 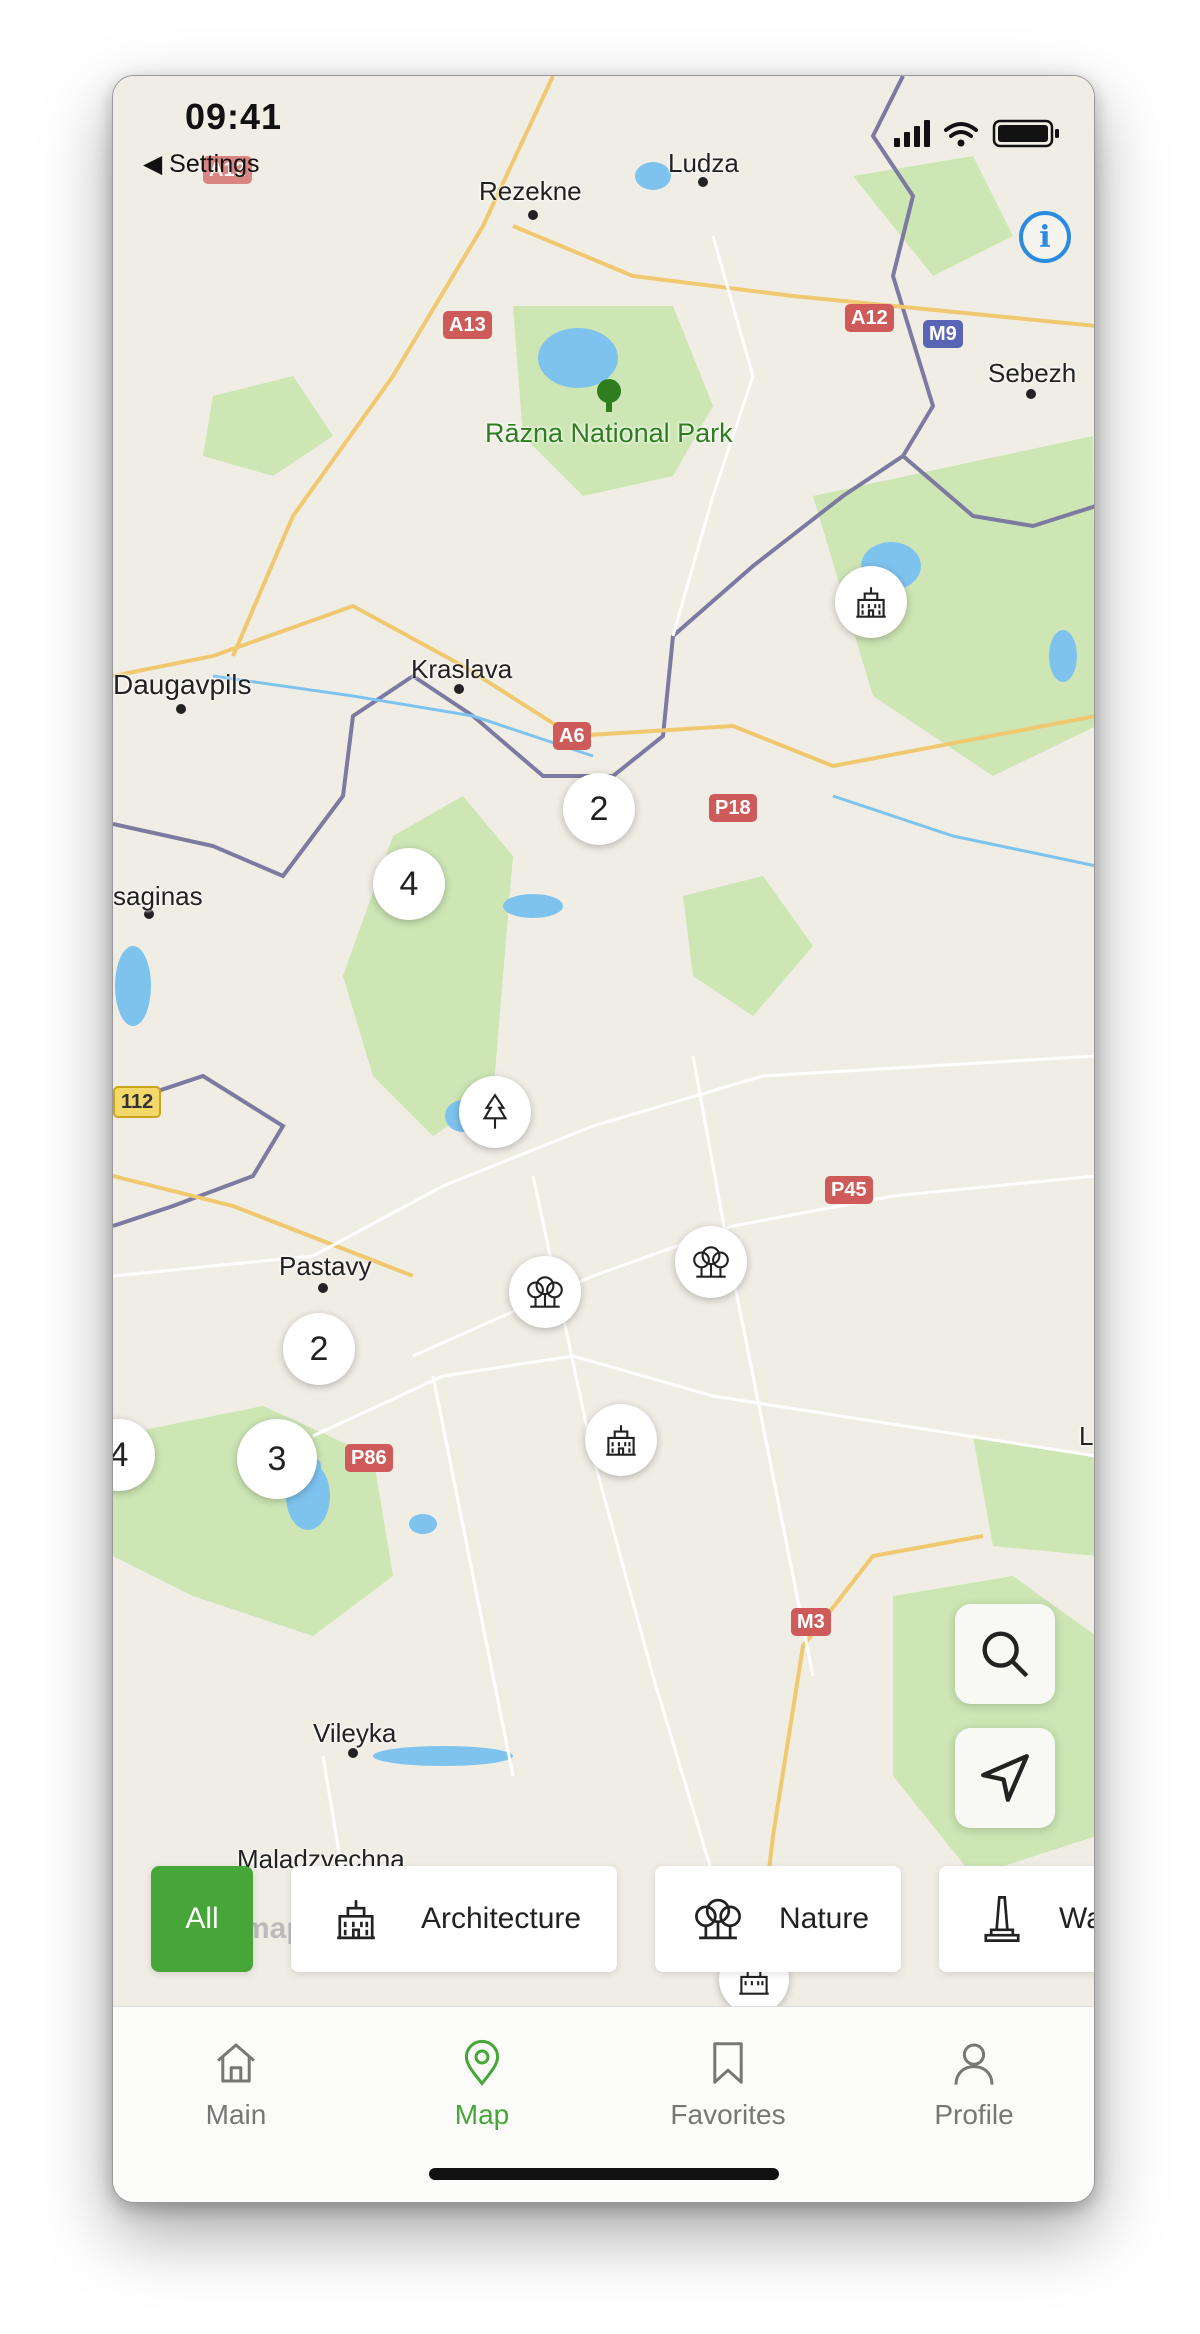 I want to click on navigation-arrow-icon, so click(x=1005, y=1778).